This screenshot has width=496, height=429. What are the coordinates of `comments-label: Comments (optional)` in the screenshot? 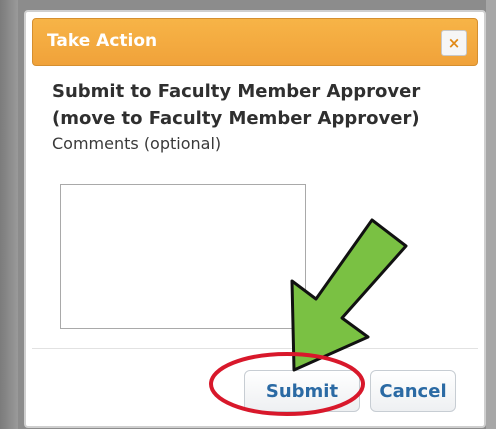 It's located at (137, 143).